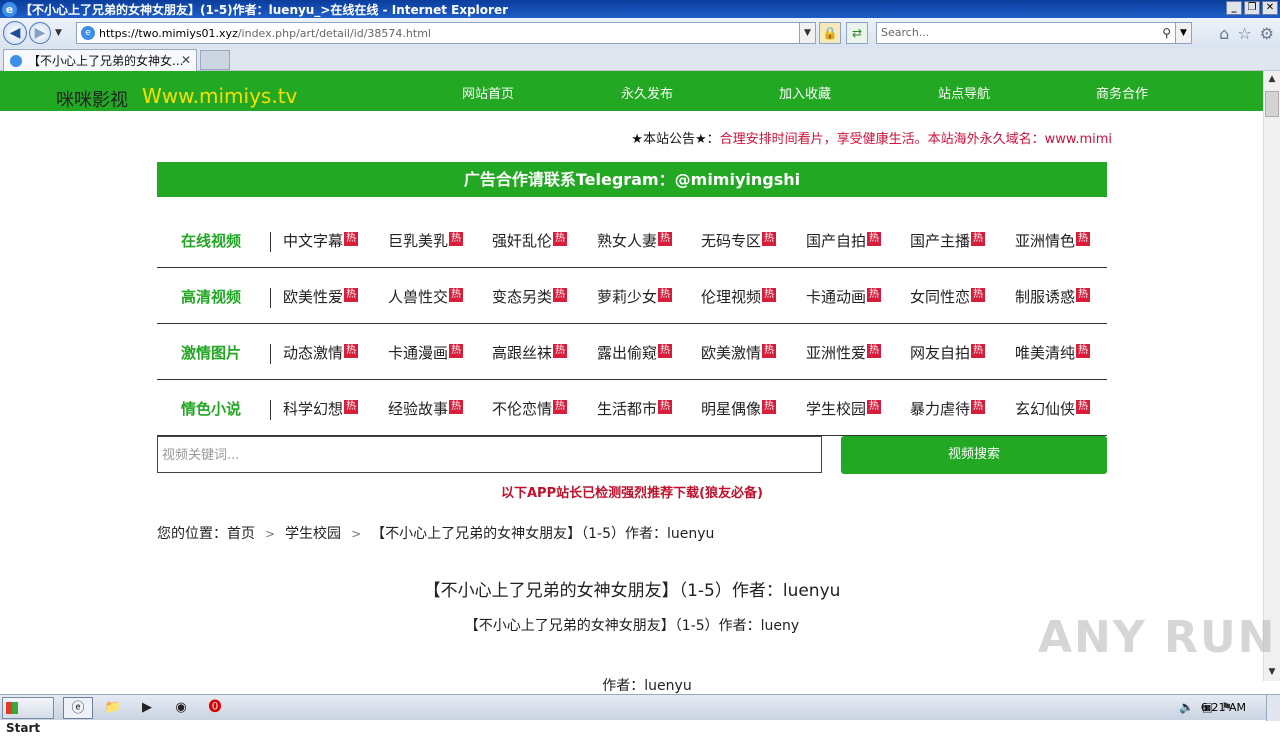 The image size is (1280, 738). What do you see at coordinates (28, 716) in the screenshot?
I see `start-button: Start` at bounding box center [28, 716].